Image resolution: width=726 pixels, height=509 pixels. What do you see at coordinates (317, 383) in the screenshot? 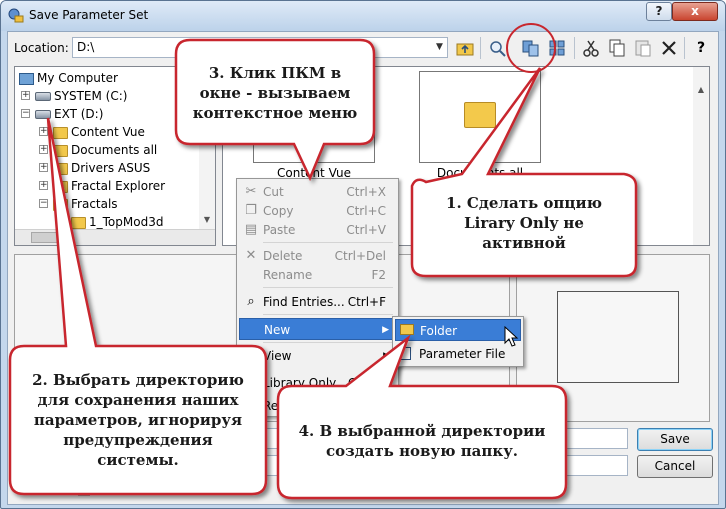
I see `menu-item-library-only: Library Only Ctrl+L` at bounding box center [317, 383].